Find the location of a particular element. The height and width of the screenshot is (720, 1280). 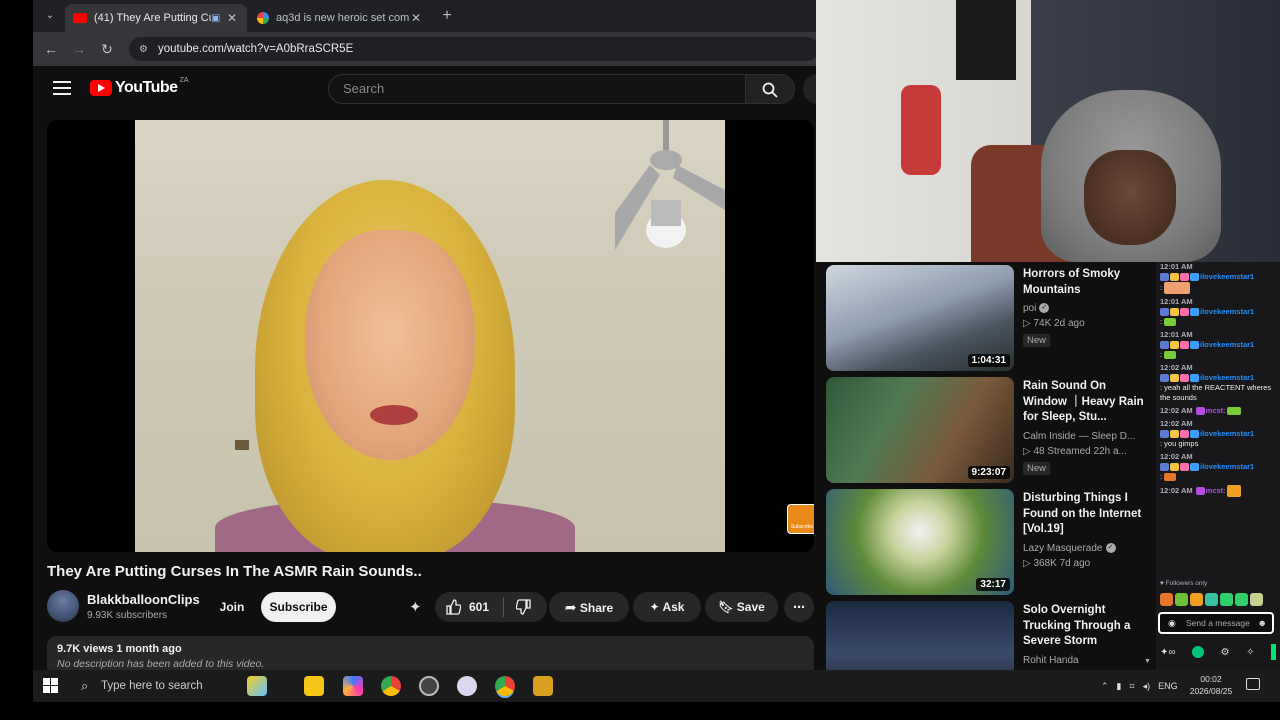

obs-icon is located at coordinates (429, 686).